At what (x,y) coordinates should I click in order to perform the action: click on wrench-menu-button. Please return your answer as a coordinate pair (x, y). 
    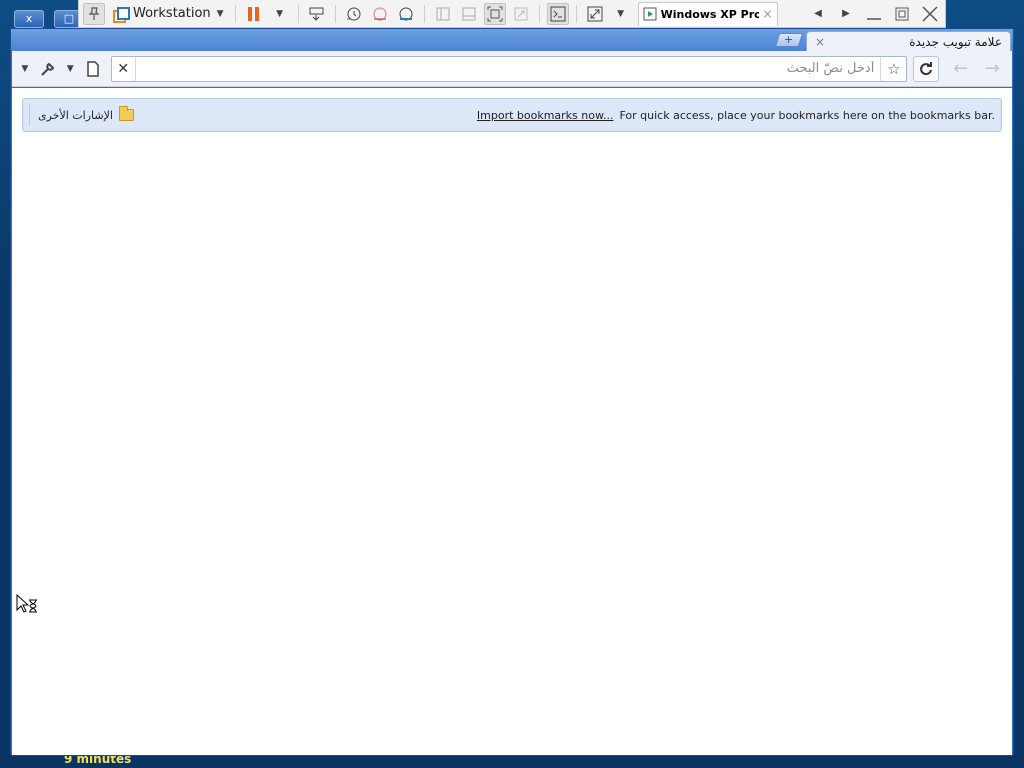
    Looking at the image, I should click on (48, 69).